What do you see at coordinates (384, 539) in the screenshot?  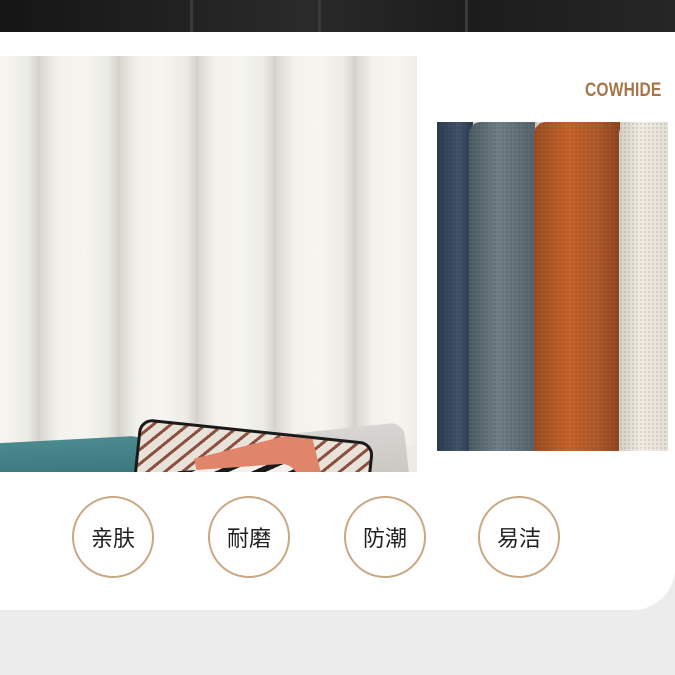 I see `feature-label: 防潮` at bounding box center [384, 539].